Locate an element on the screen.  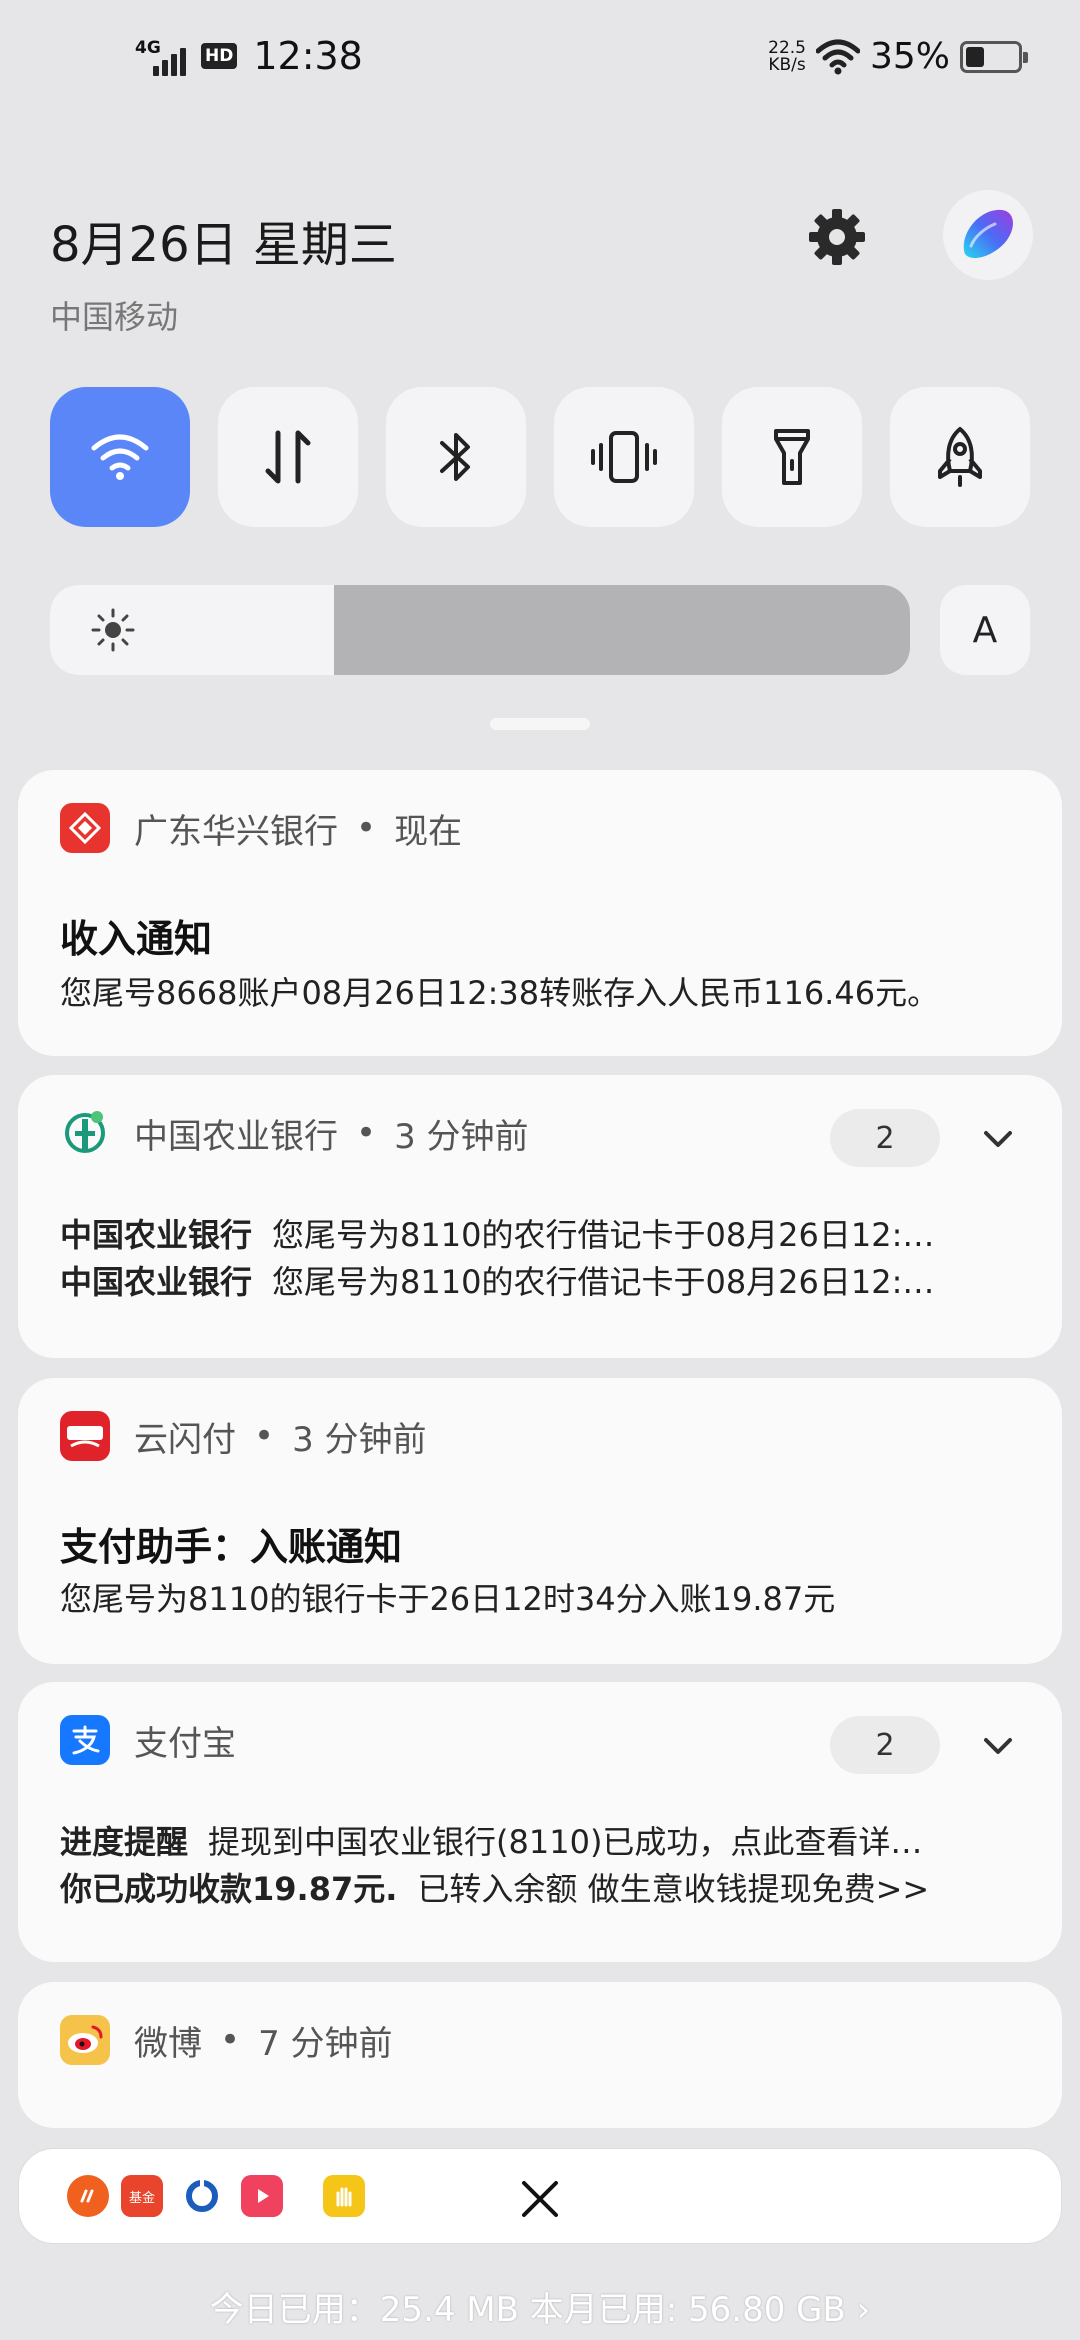
signal-icon: 4G is located at coordinates (163, 56).